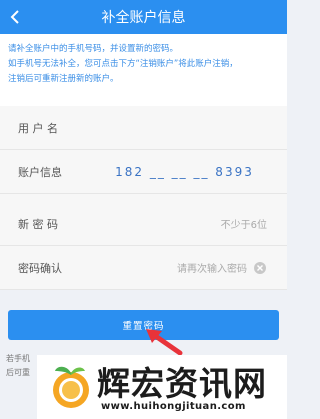 Image resolution: width=320 pixels, height=419 pixels. Describe the element at coordinates (93, 49) in the screenshot. I see `notice-line: 请补全账户中的手机号码，并设置新的密码。` at that location.